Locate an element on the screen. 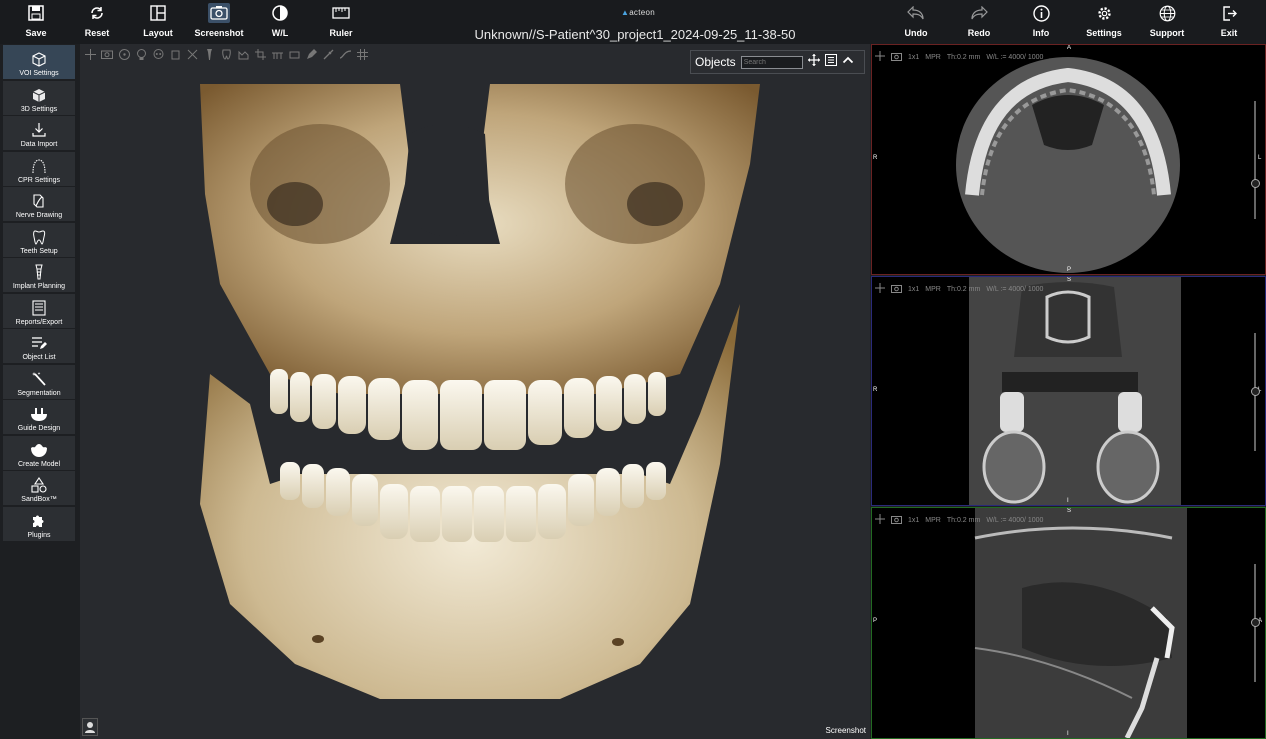  ruler-icon is located at coordinates (341, 13).